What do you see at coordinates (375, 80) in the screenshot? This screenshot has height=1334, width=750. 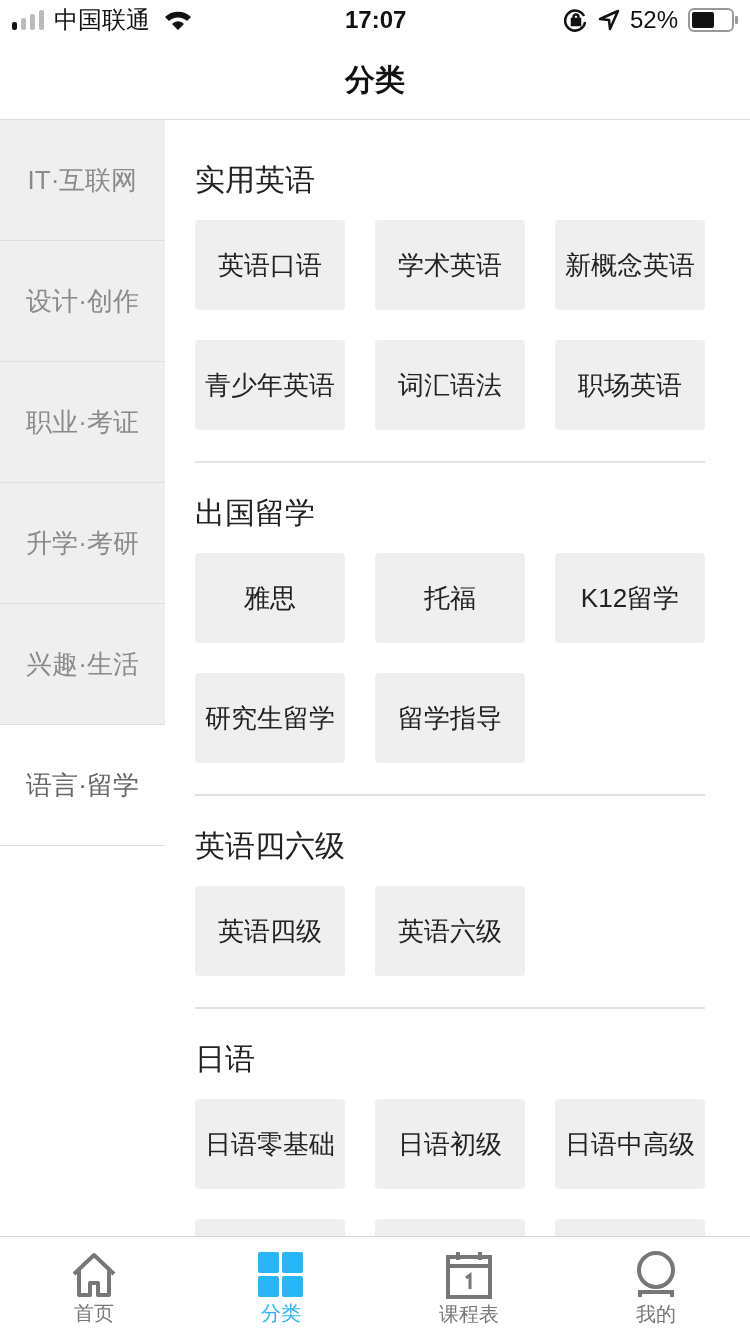 I see `page-title: 分类` at bounding box center [375, 80].